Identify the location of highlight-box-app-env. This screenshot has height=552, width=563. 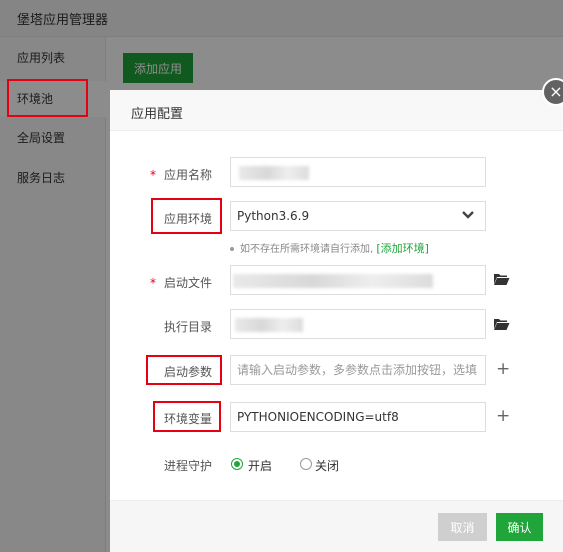
(186, 216).